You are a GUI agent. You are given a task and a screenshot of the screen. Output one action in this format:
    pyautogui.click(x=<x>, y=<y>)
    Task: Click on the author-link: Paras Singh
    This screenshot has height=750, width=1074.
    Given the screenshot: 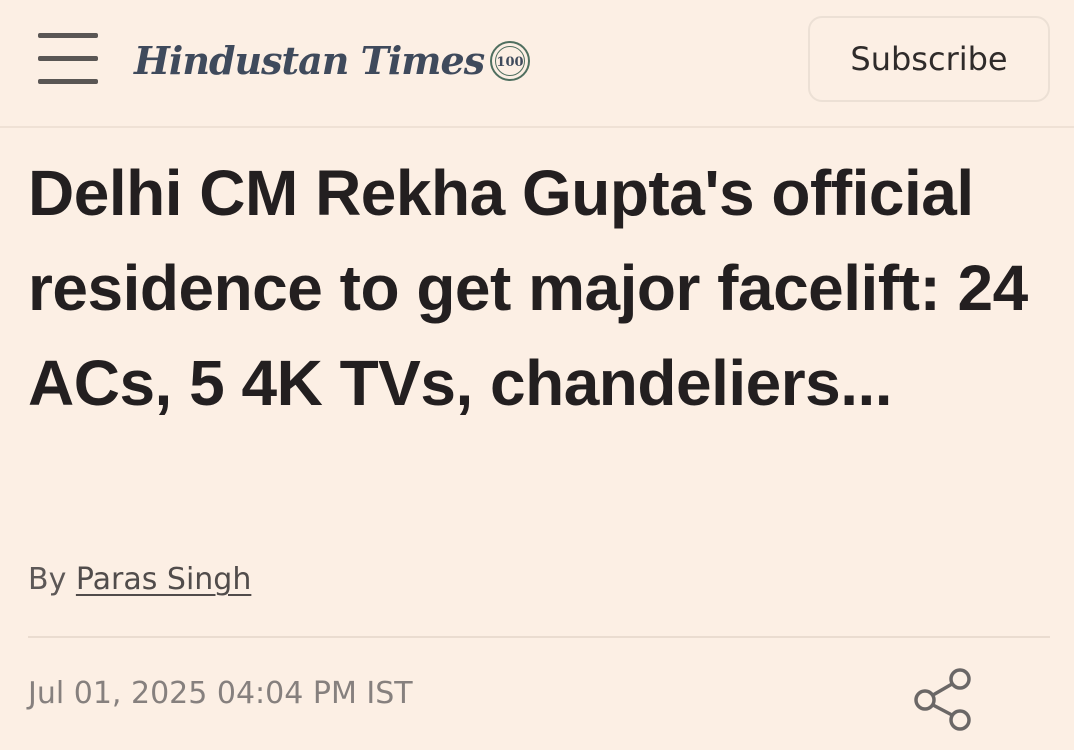 What is the action you would take?
    pyautogui.click(x=163, y=579)
    